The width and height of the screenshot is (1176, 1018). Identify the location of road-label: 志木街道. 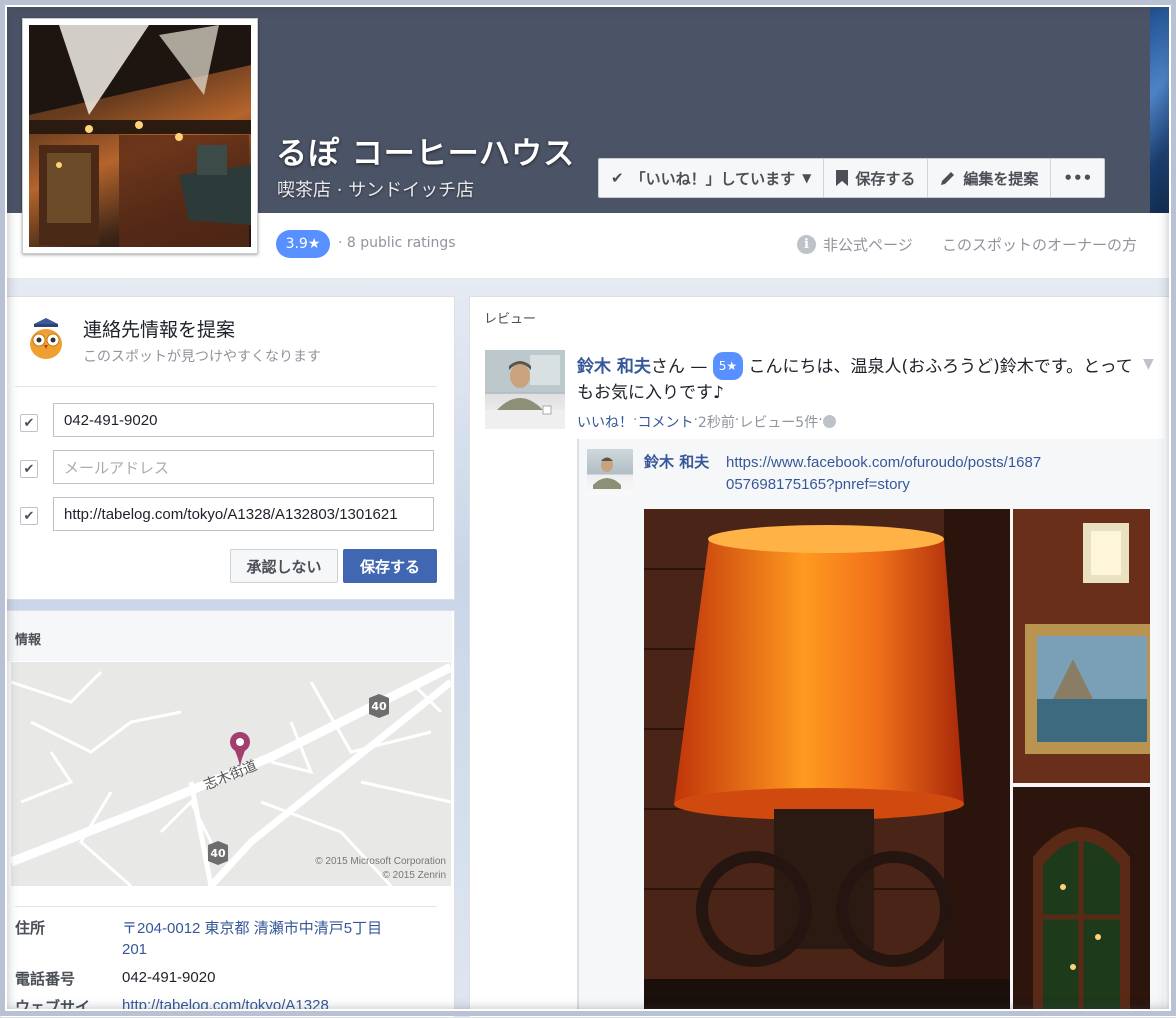
(231, 776).